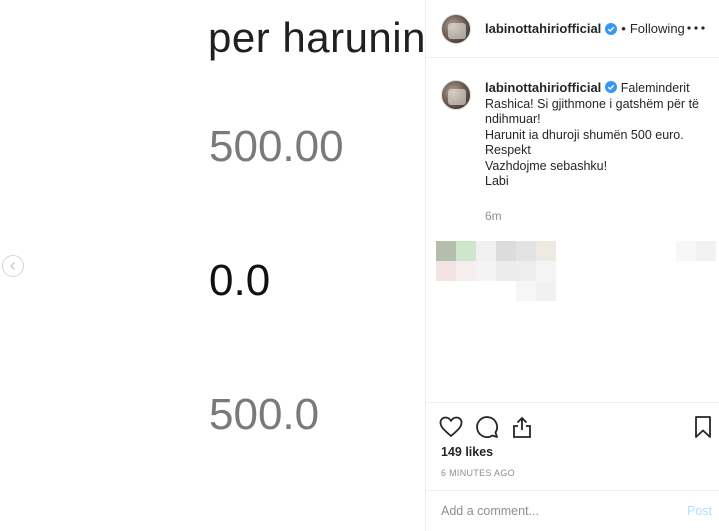  I want to click on image-value-1: 500.00, so click(276, 146).